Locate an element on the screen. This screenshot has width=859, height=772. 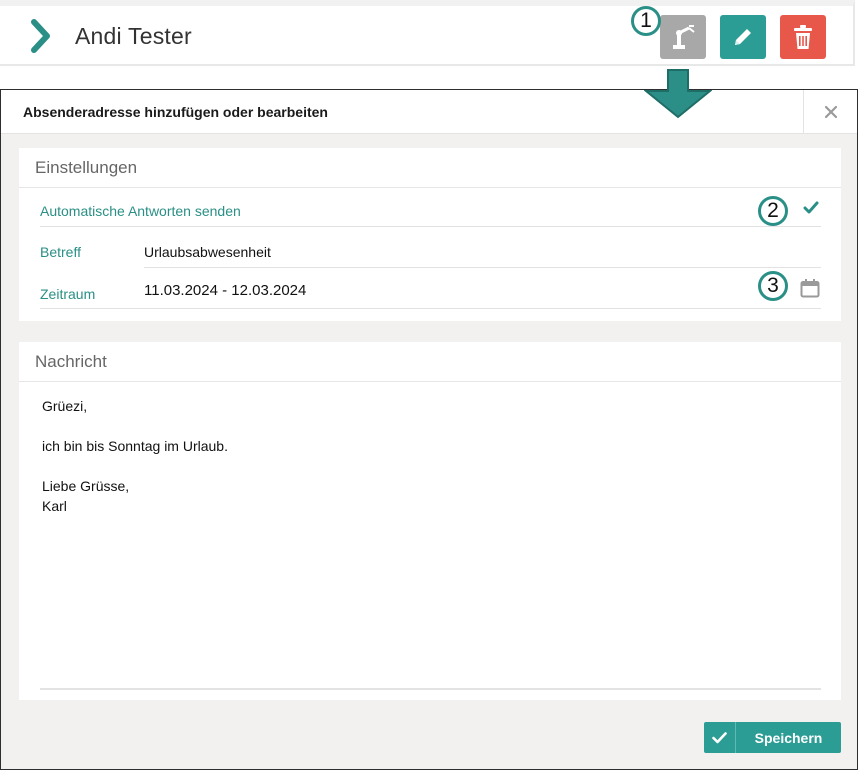
auto-reply-checkbox is located at coordinates (811, 208).